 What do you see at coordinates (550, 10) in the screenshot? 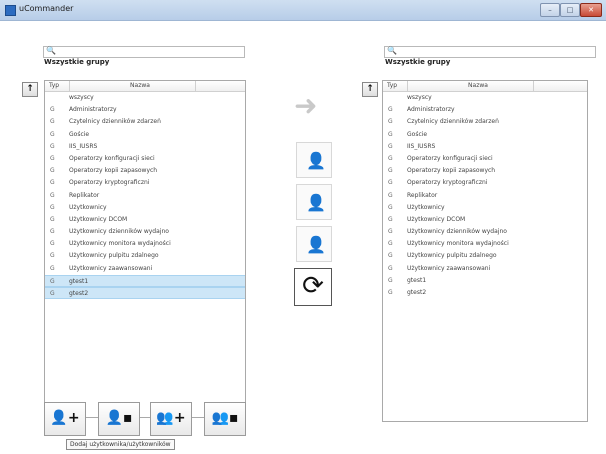
I see `minimize-button: –` at bounding box center [550, 10].